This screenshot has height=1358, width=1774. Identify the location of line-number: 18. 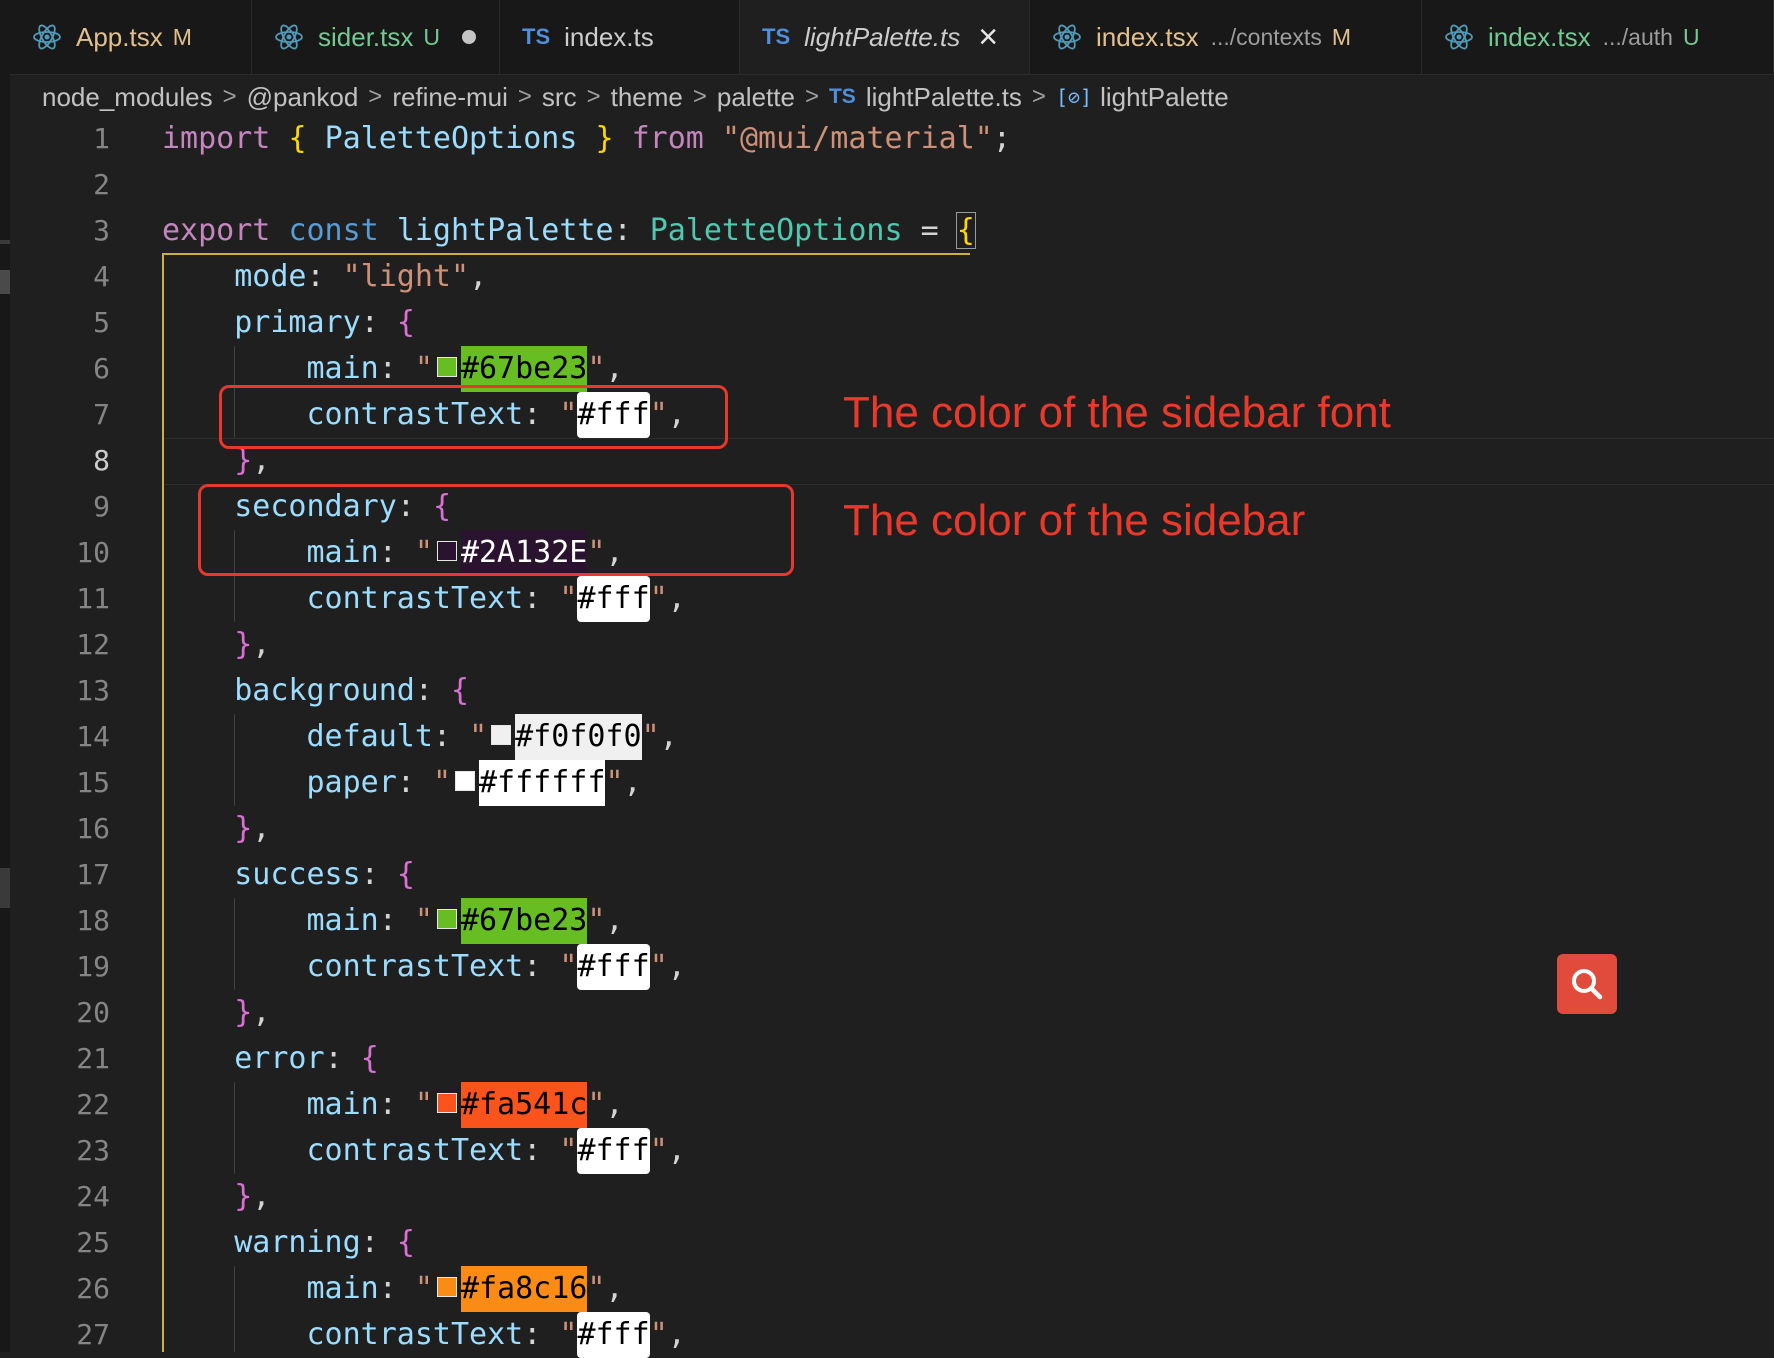
(93, 920).